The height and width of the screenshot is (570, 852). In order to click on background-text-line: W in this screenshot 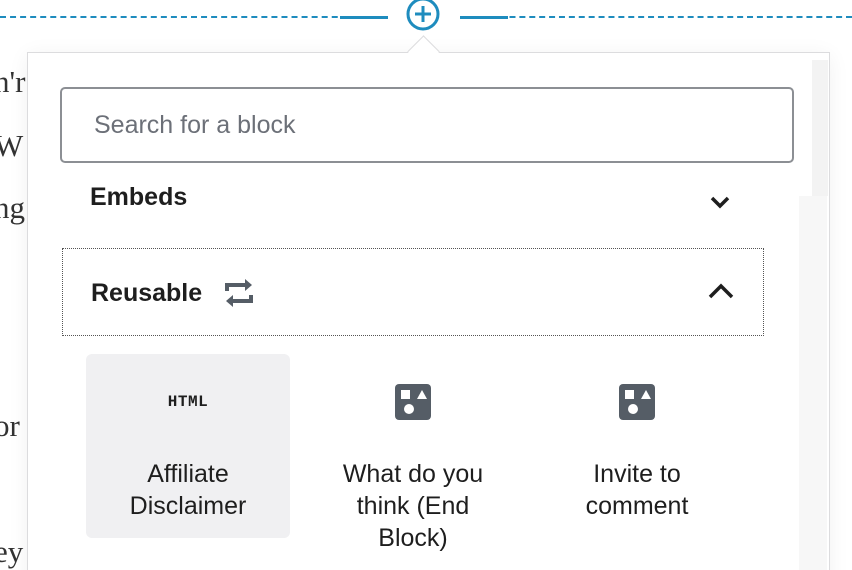, I will do `click(12, 145)`.